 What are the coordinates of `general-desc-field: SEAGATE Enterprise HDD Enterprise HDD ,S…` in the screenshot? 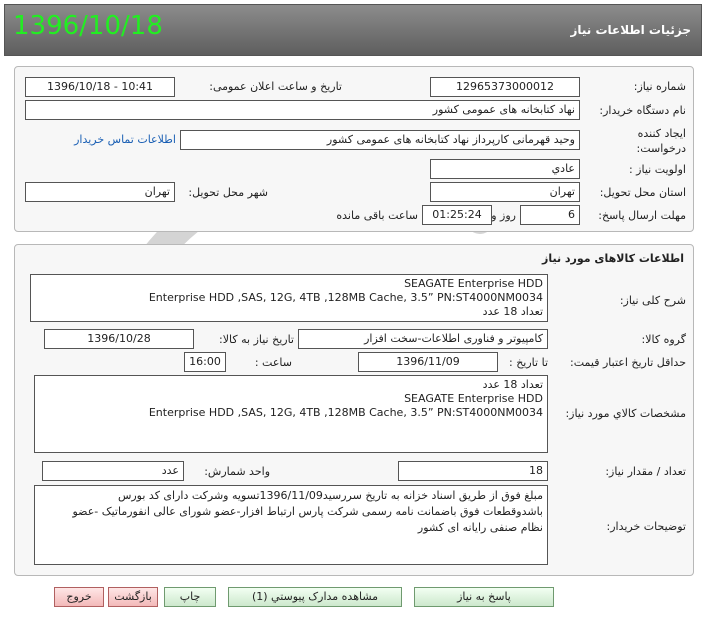 It's located at (289, 298).